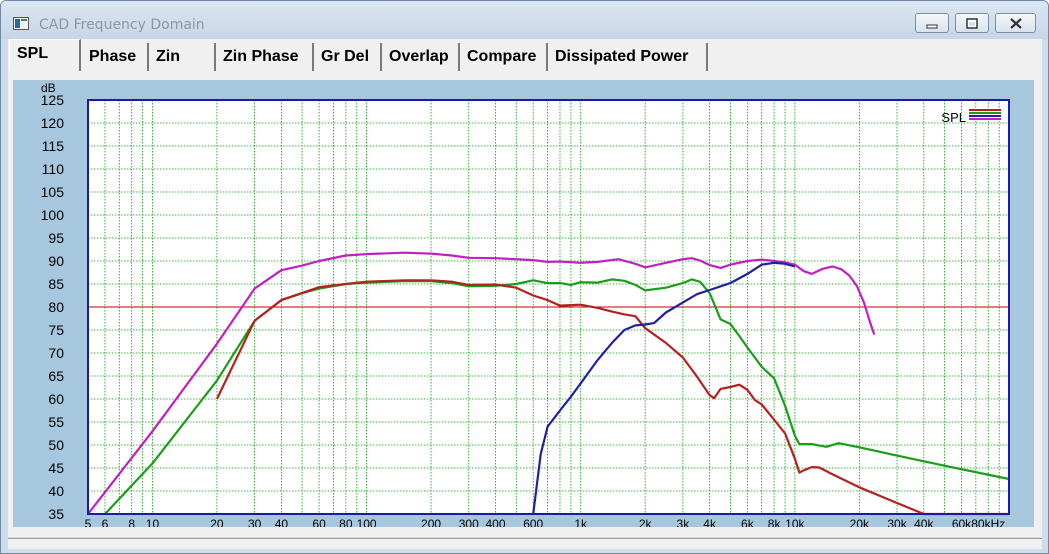 This screenshot has width=1049, height=554. I want to click on x-tick-label: 80kHz, so click(988, 522).